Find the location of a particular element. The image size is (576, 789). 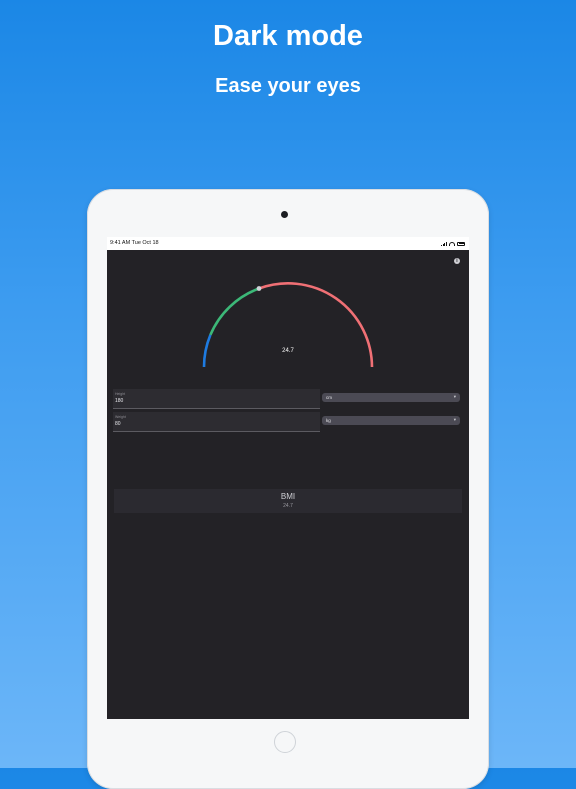

height-label: Height is located at coordinates (120, 394).